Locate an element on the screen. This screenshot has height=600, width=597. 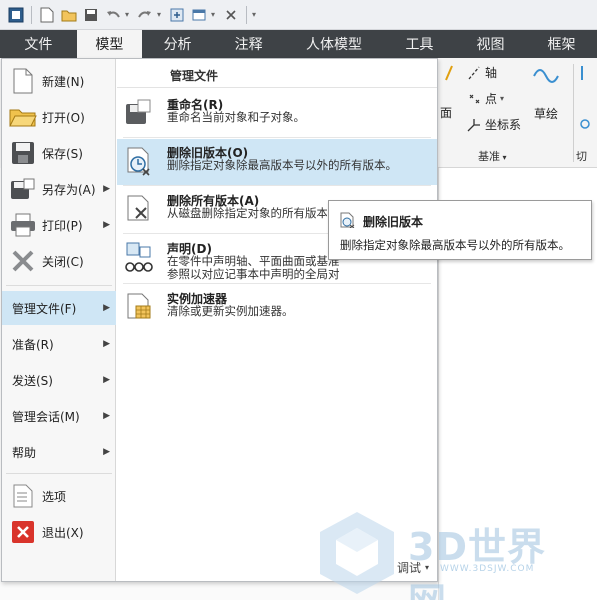
datum-group-dropdown-icon: ▾ is located at coordinates (503, 157).